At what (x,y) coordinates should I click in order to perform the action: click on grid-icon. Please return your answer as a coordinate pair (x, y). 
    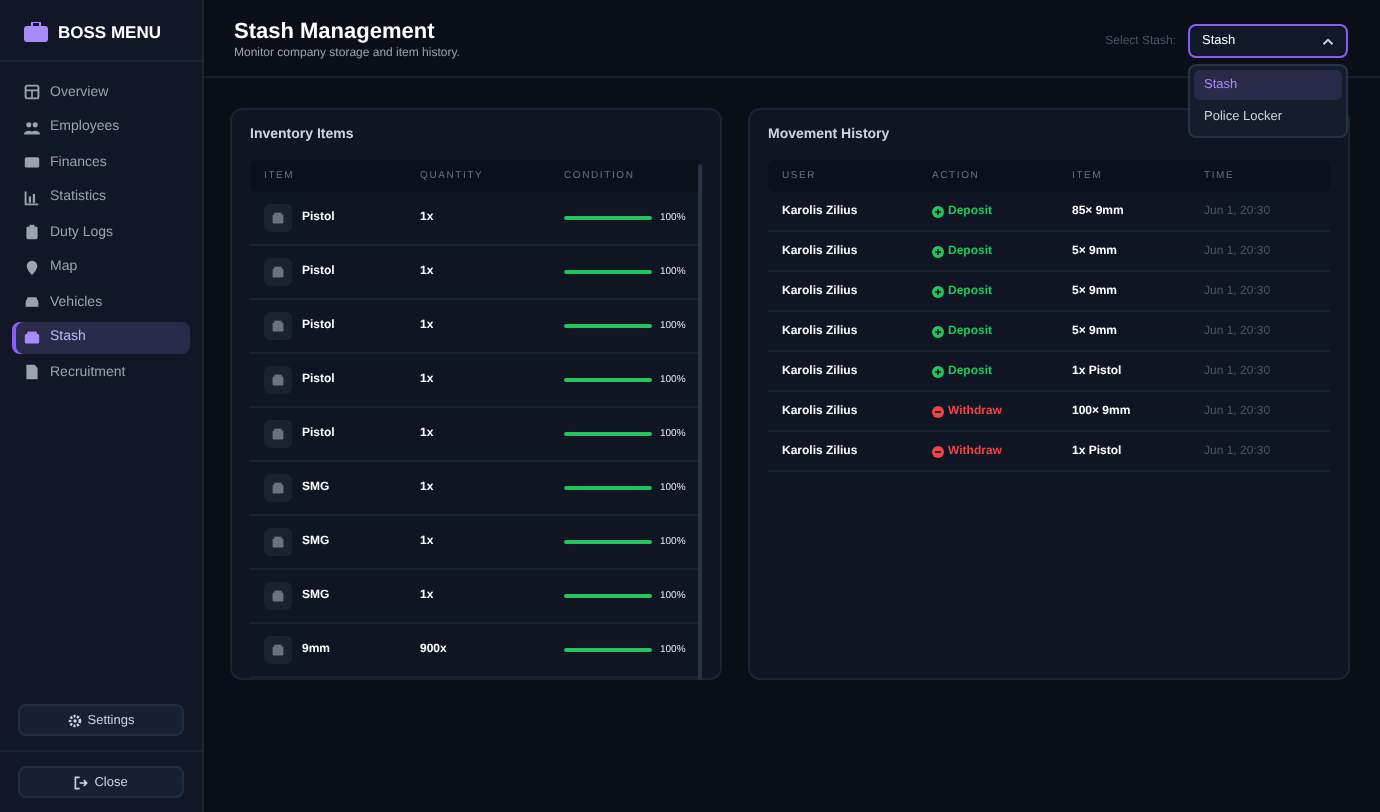
    Looking at the image, I should click on (32, 92).